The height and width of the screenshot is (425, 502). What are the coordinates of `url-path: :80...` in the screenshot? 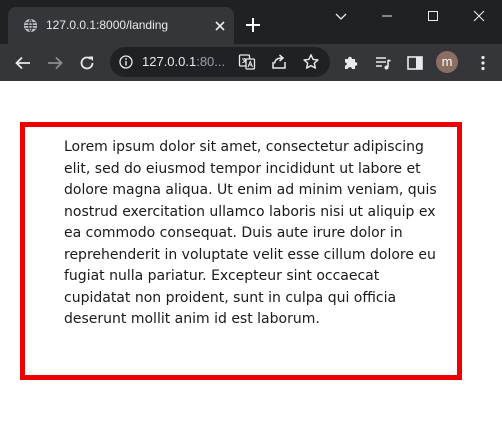 It's located at (211, 61).